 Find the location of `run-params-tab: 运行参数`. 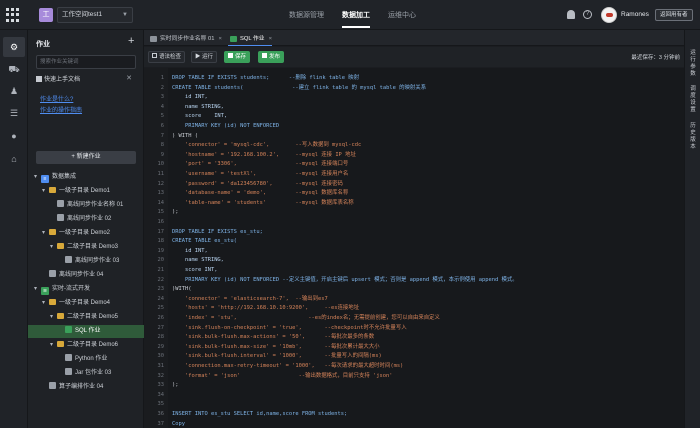

run-params-tab: 运行参数 is located at coordinates (693, 64).